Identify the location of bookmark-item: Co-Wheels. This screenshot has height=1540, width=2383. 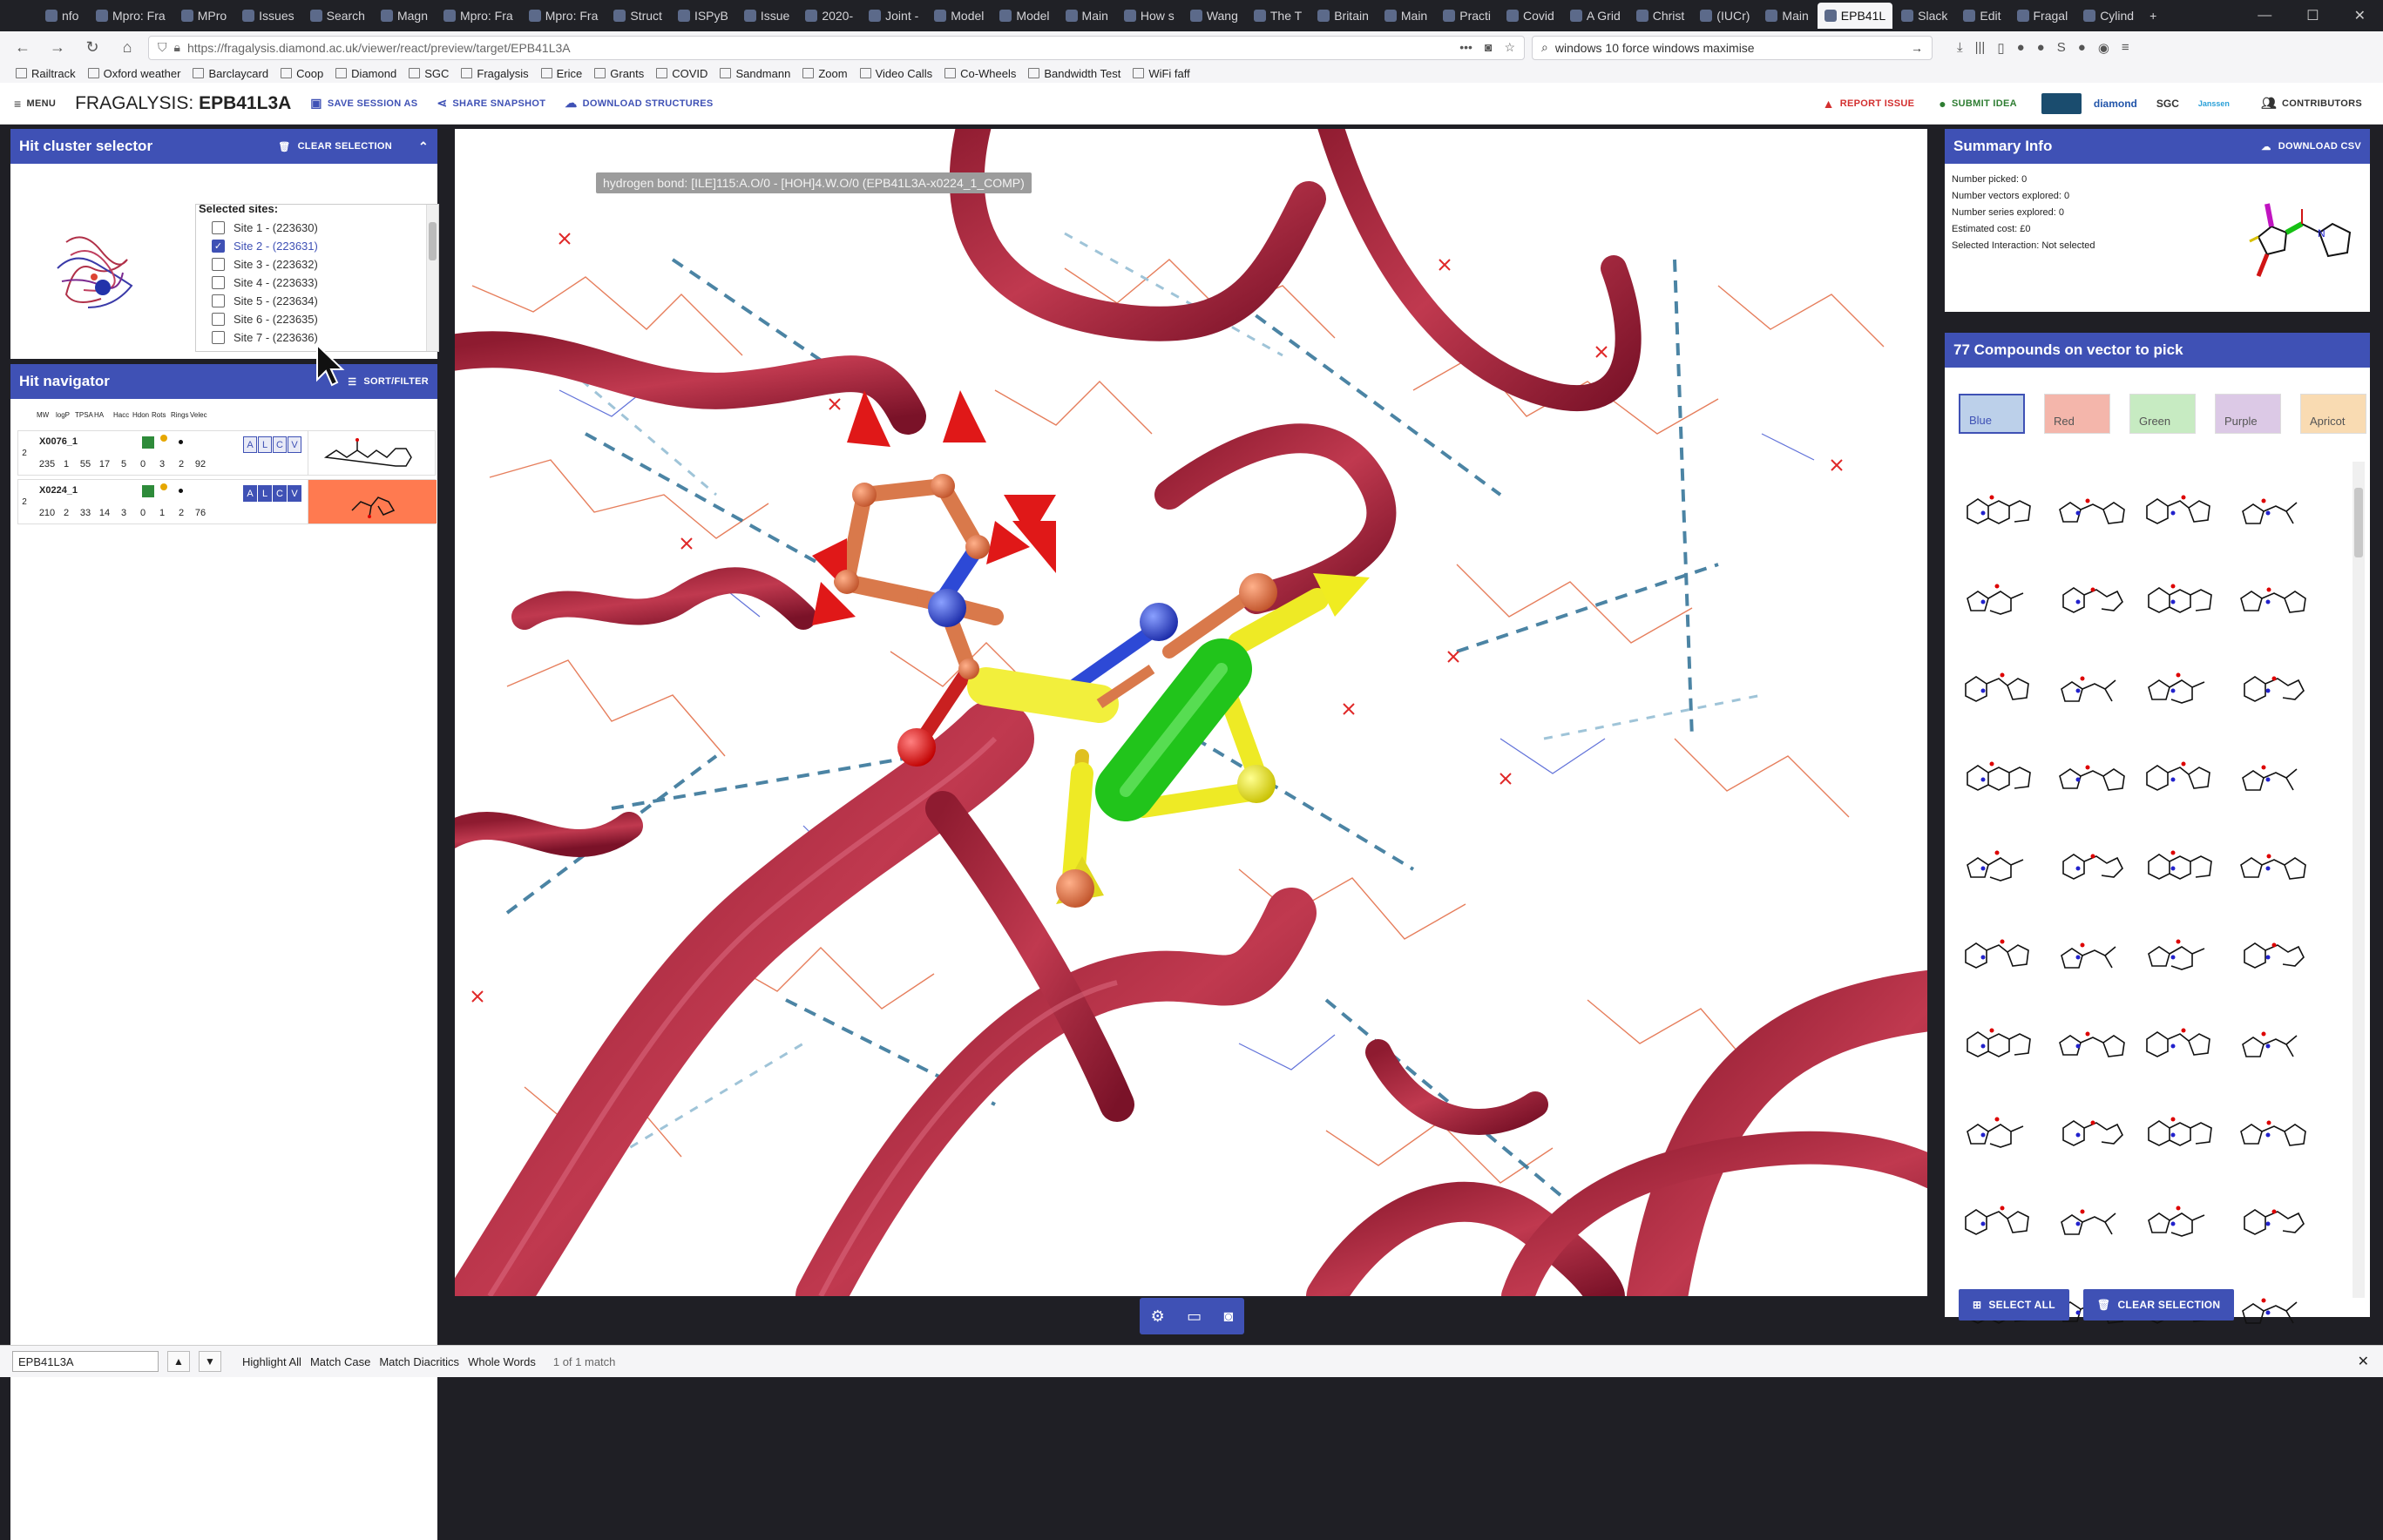
(980, 73).